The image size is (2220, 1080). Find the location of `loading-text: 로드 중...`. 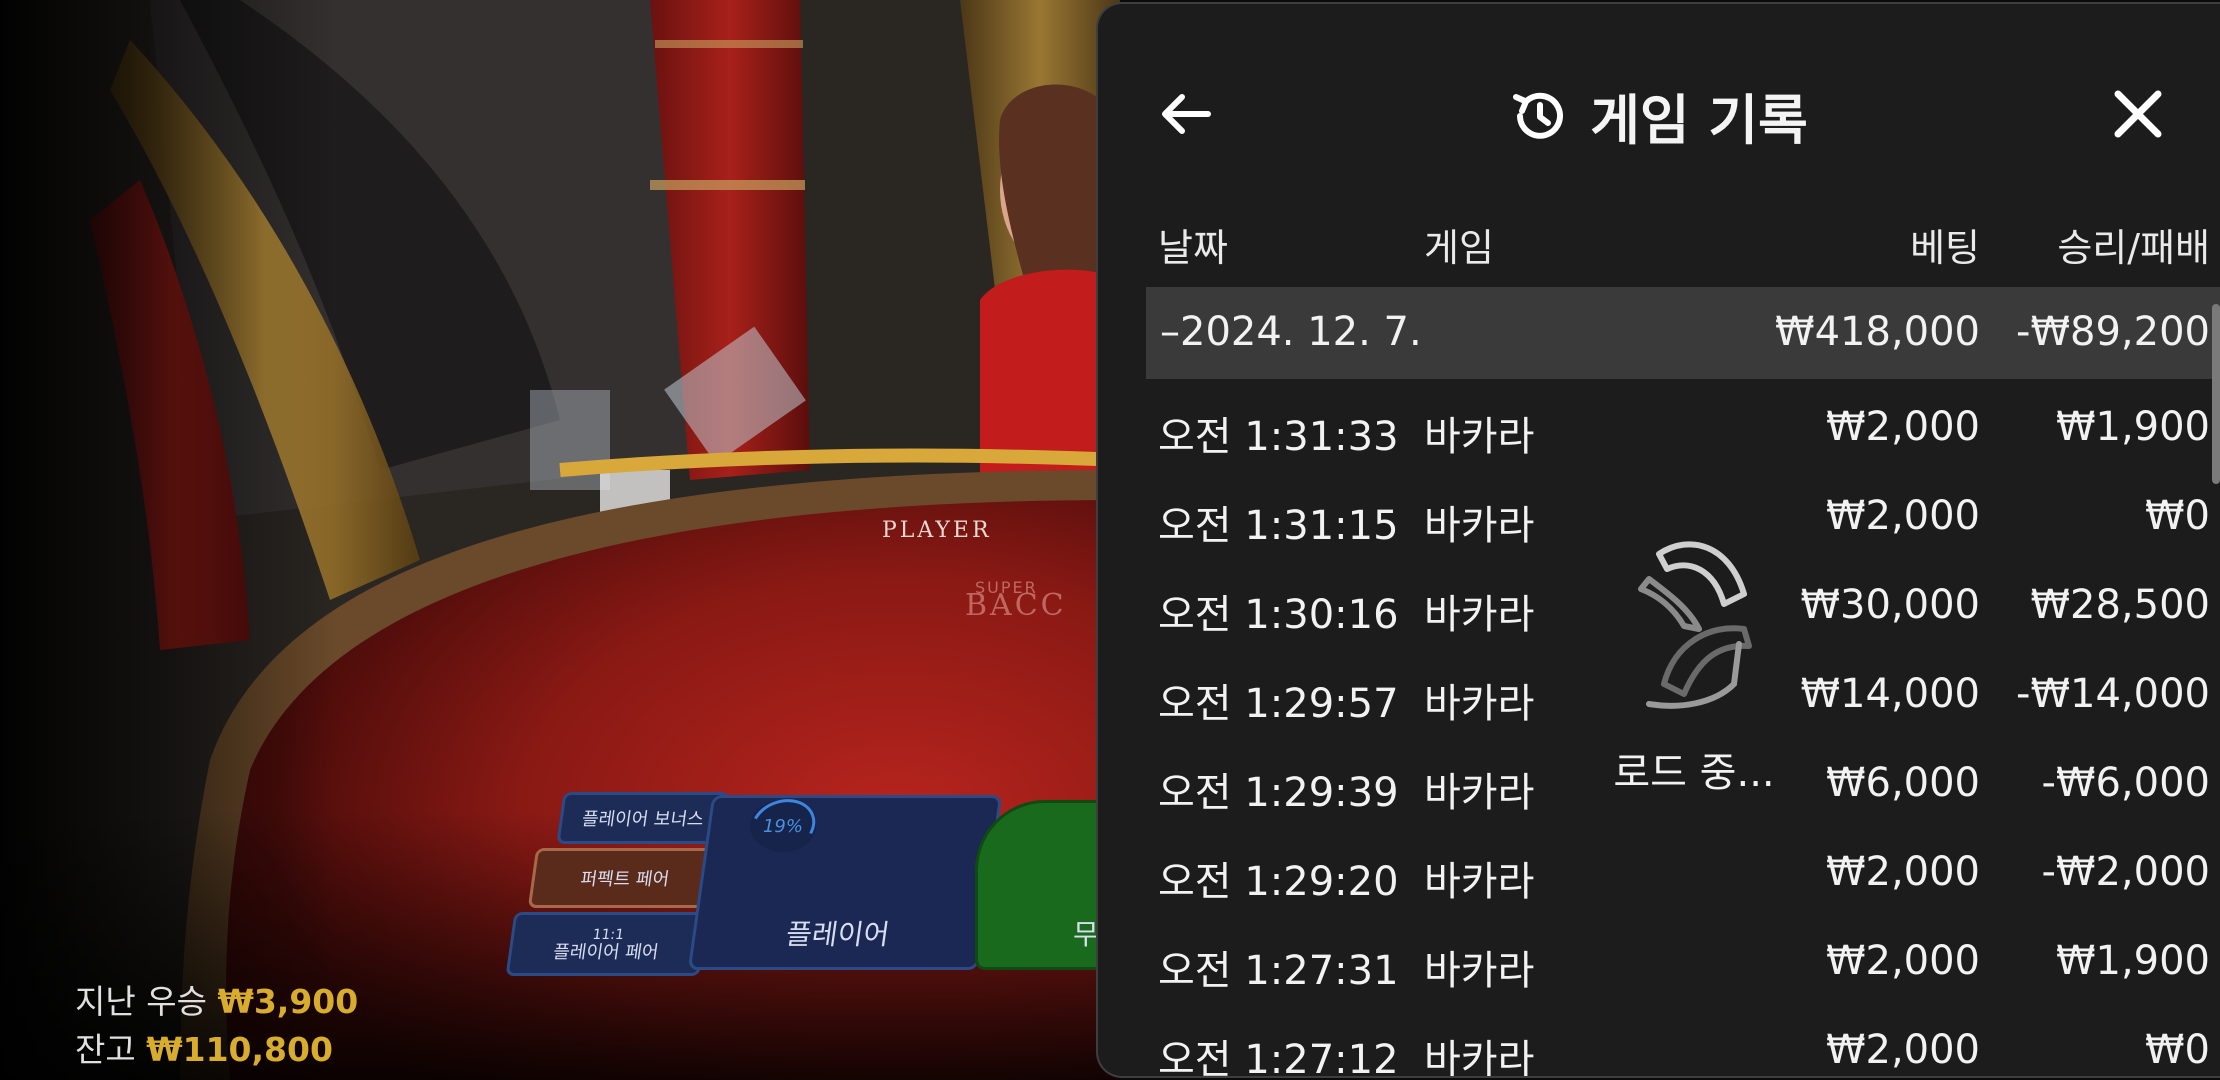

loading-text: 로드 중... is located at coordinates (1694, 773).